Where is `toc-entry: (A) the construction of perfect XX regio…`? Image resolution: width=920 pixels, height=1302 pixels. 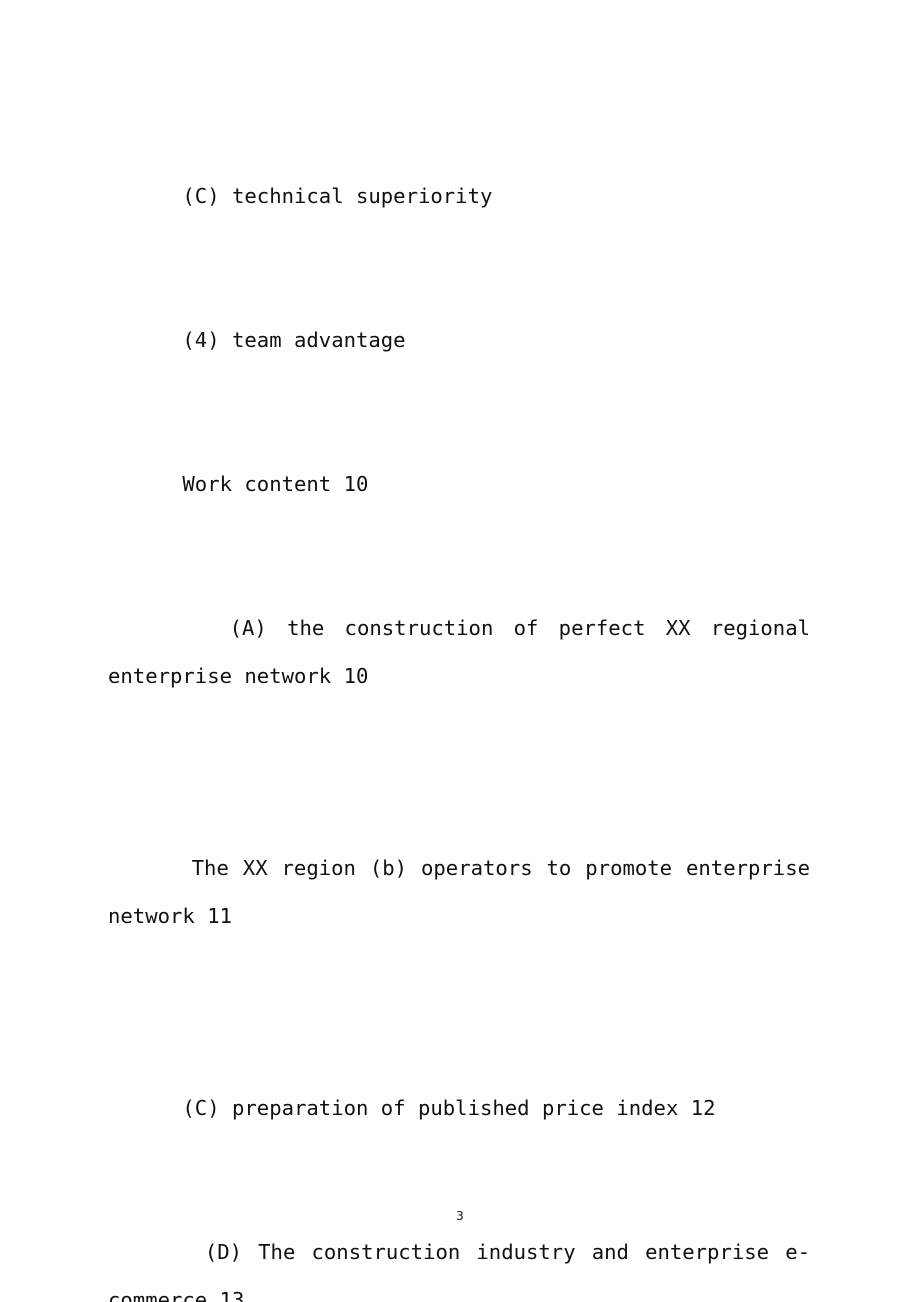 toc-entry: (A) the construction of perfect XX regio… is located at coordinates (459, 676).